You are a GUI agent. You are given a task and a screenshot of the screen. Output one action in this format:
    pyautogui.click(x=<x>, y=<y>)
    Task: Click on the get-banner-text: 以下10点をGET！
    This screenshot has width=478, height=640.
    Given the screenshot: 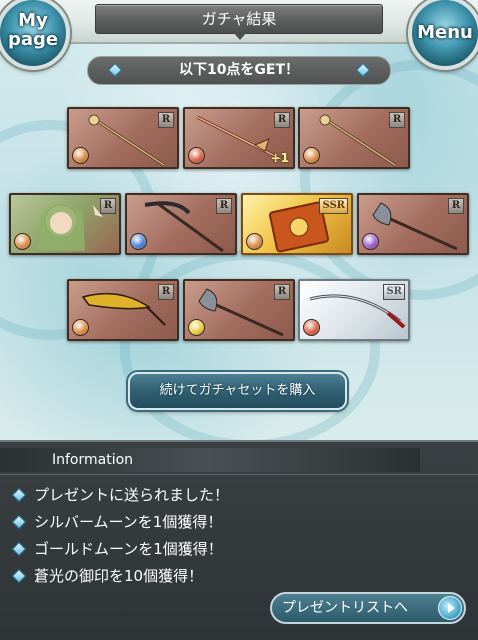 What is the action you would take?
    pyautogui.click(x=239, y=70)
    